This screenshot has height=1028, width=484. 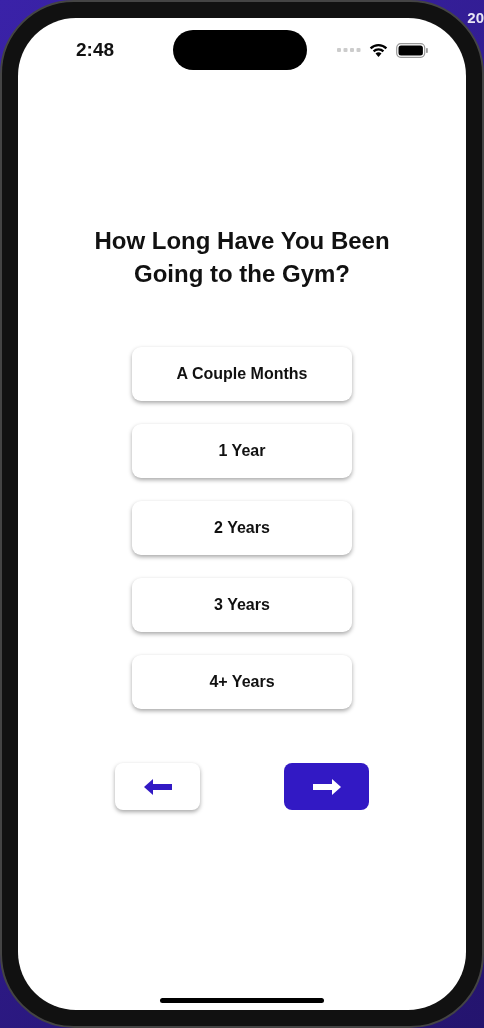 I want to click on battery-icon, so click(x=412, y=50).